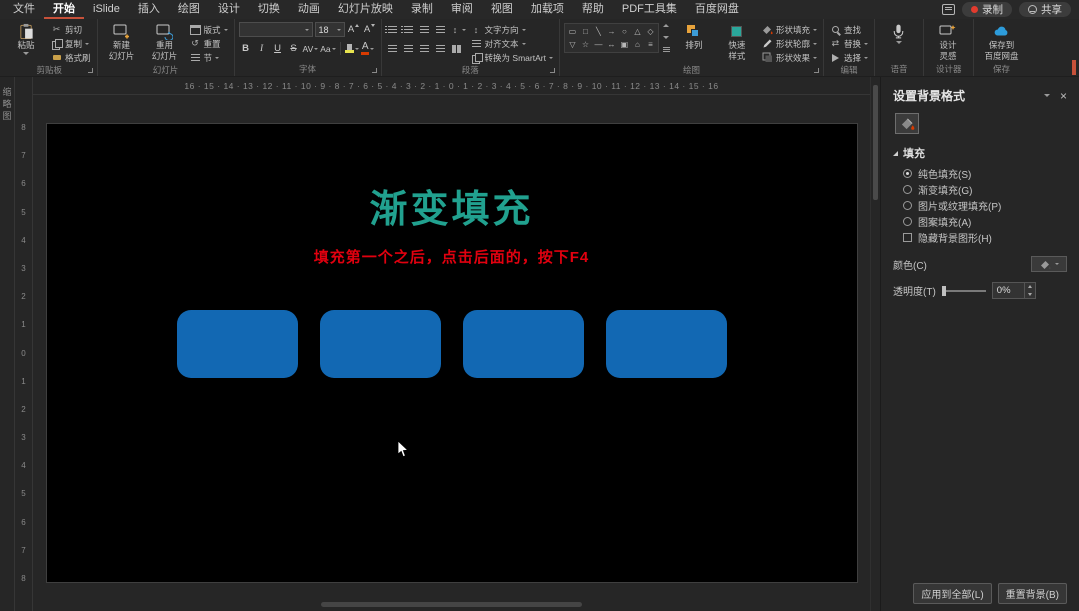 Image resolution: width=1079 pixels, height=611 pixels. I want to click on horizontal-scrollbar, so click(451, 604).